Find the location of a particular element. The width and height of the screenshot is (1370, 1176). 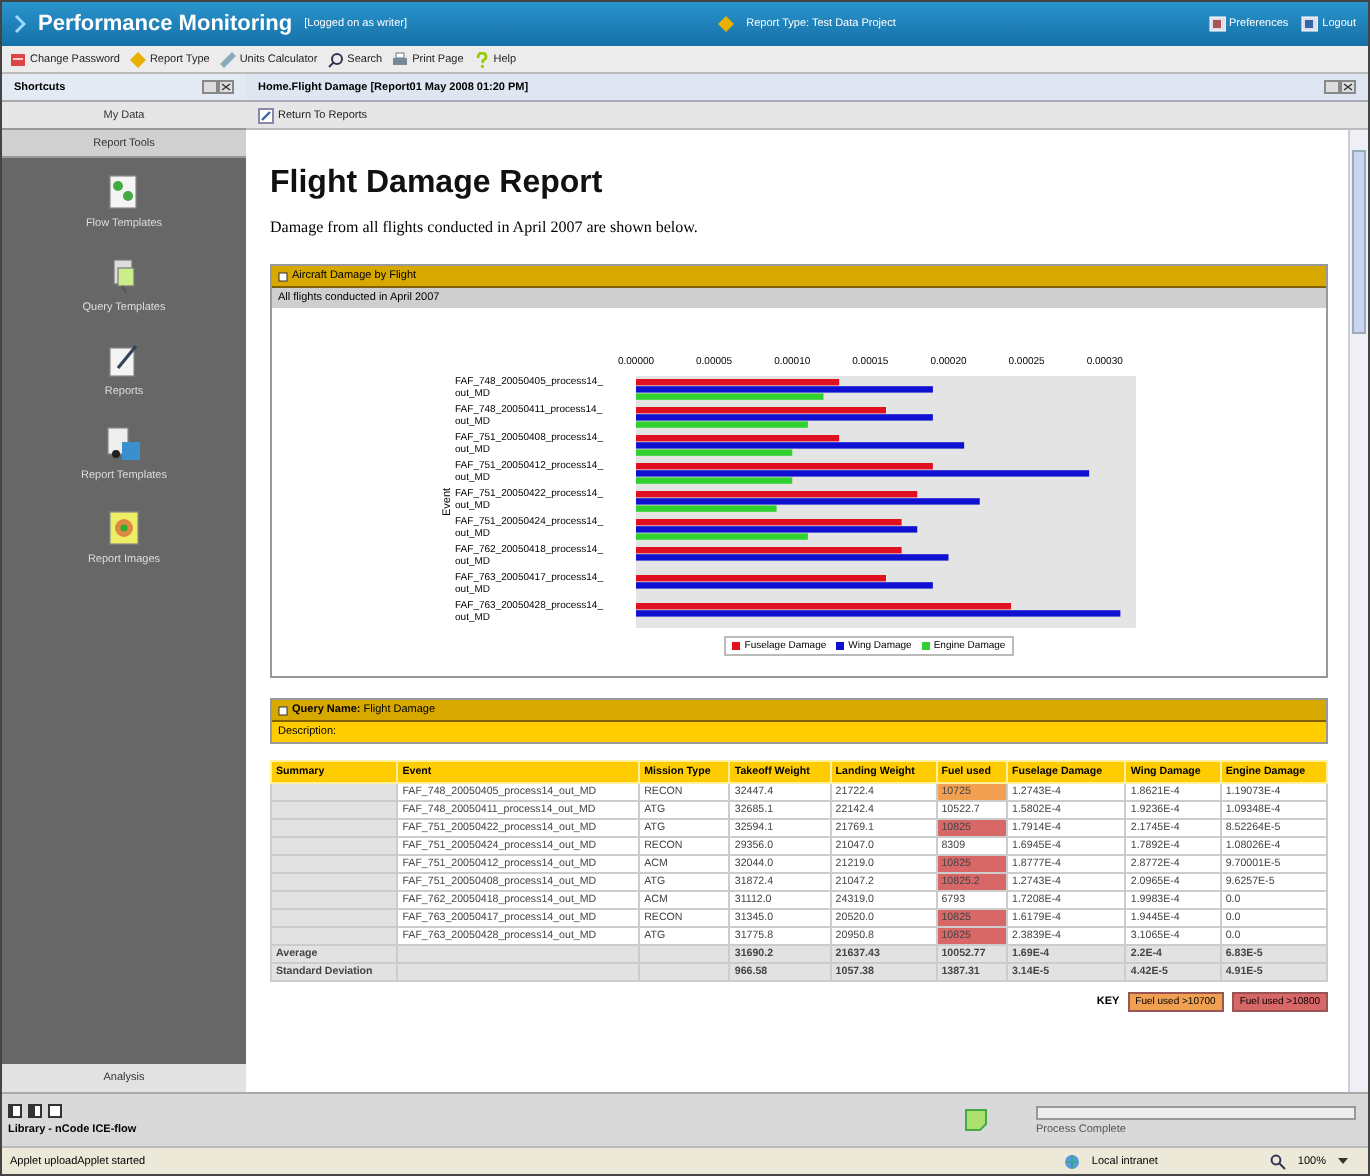

pencil-icon is located at coordinates (266, 115).